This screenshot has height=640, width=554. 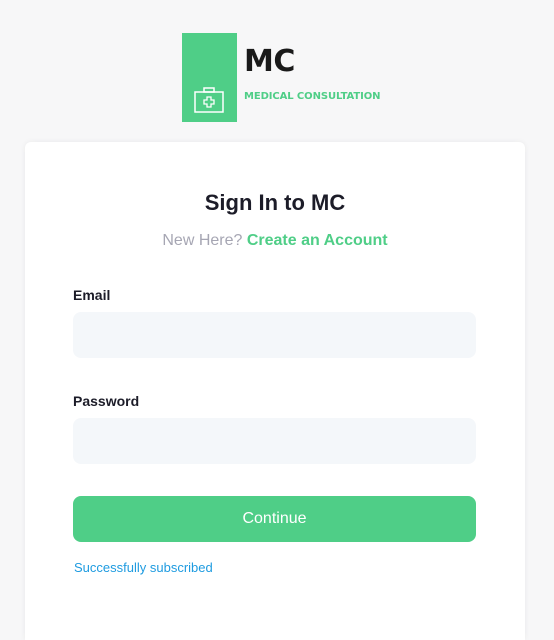 What do you see at coordinates (202, 240) in the screenshot?
I see `new-here-text: New Here?` at bounding box center [202, 240].